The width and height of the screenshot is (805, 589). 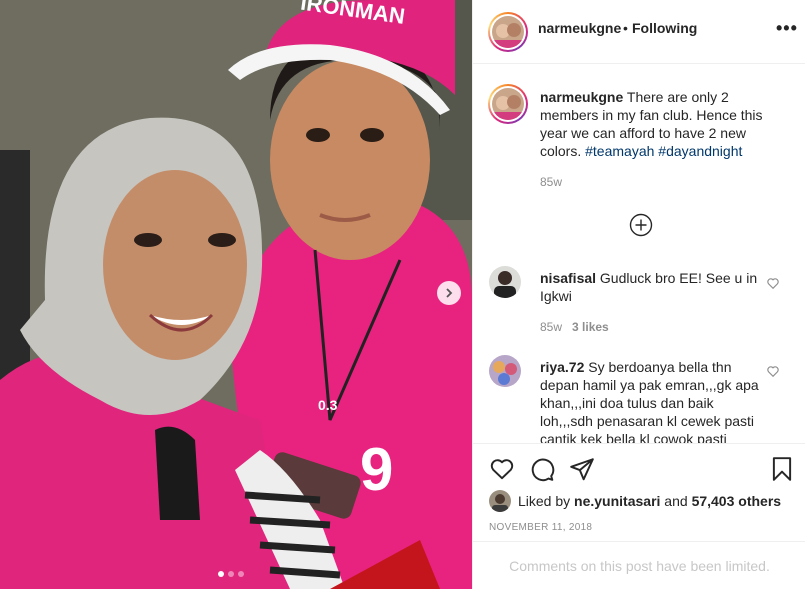 I want to click on comment-meta: 85w 3 likes, so click(x=574, y=327).